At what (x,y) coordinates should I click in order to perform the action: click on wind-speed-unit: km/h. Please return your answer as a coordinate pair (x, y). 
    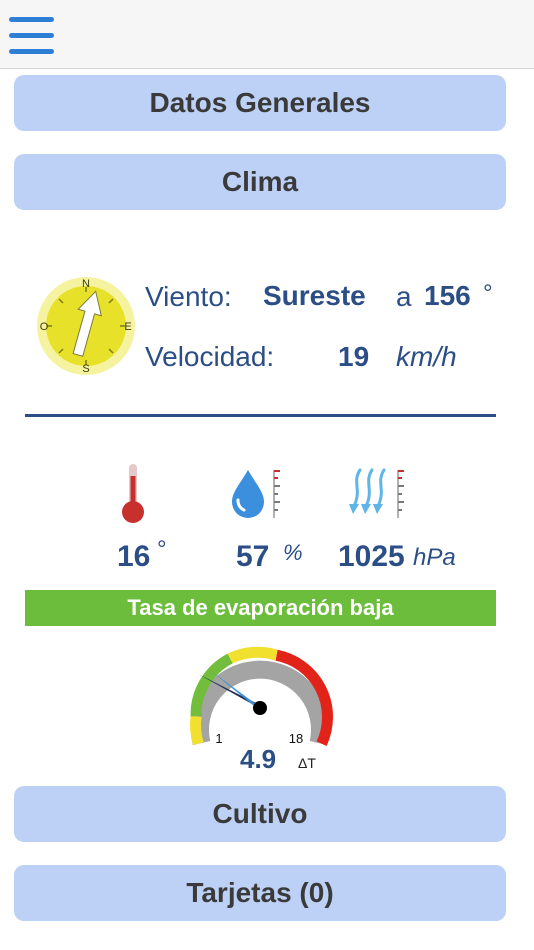
    Looking at the image, I should click on (426, 356).